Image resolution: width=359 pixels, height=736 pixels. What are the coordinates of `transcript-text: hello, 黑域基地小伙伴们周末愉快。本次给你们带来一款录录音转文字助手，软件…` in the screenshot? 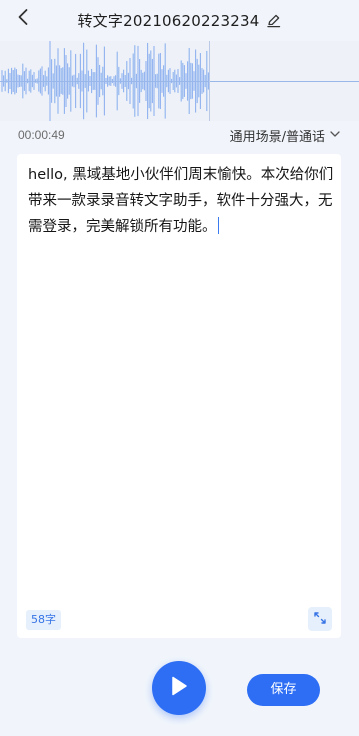 It's located at (180, 201).